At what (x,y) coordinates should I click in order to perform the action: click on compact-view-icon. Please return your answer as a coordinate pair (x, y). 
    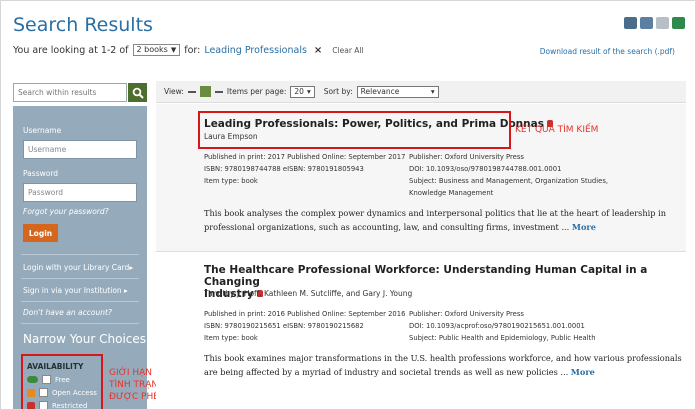
    Looking at the image, I should click on (218, 91).